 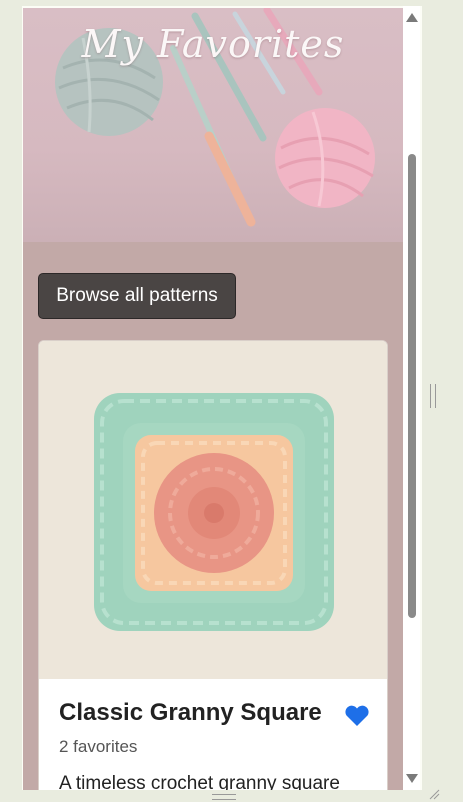 I want to click on favorites-count: 2 favorites, so click(x=98, y=746).